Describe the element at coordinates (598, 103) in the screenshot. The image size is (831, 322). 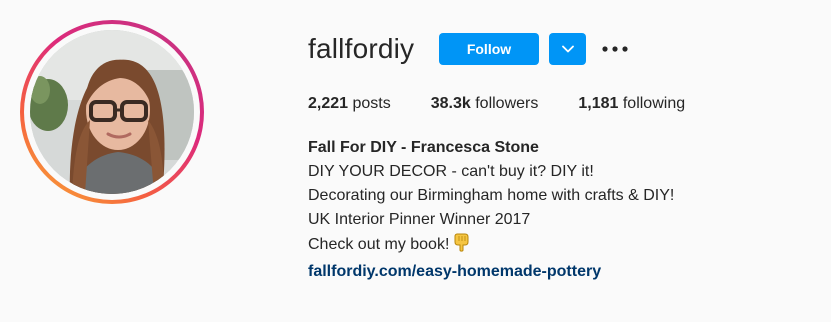
I see `following-count: 1,181` at that location.